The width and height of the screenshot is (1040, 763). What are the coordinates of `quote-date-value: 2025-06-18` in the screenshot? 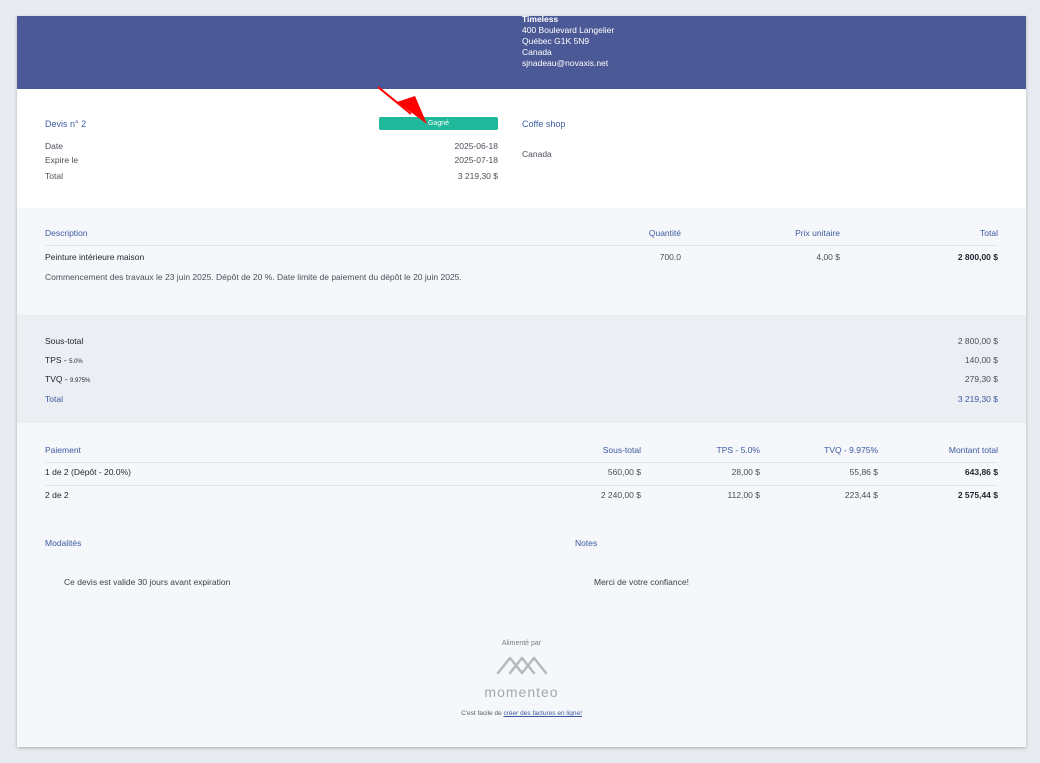 It's located at (476, 146).